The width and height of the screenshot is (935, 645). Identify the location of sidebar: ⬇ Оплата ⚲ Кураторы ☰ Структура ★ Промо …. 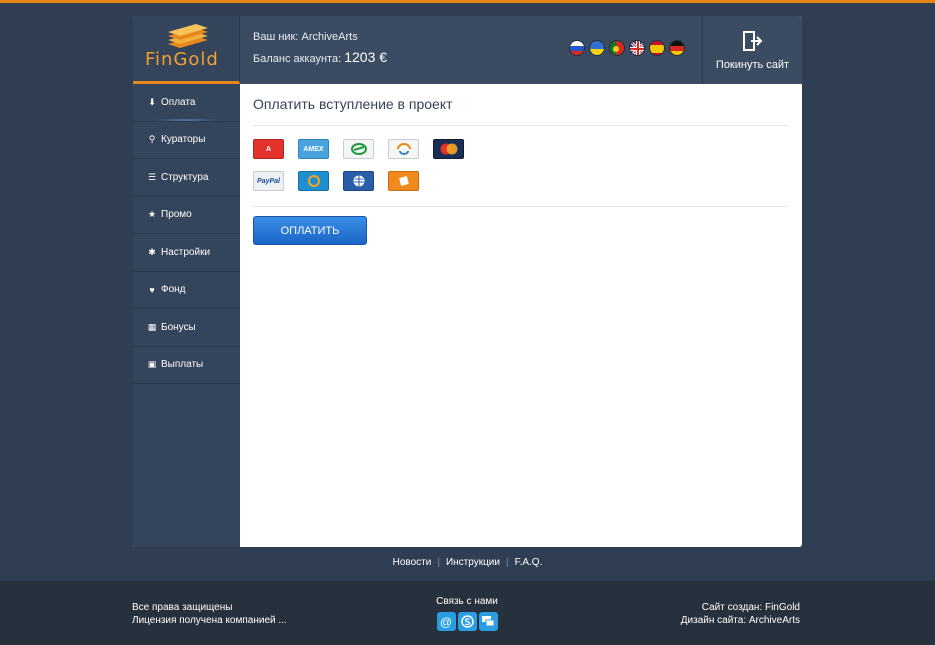
(186, 315).